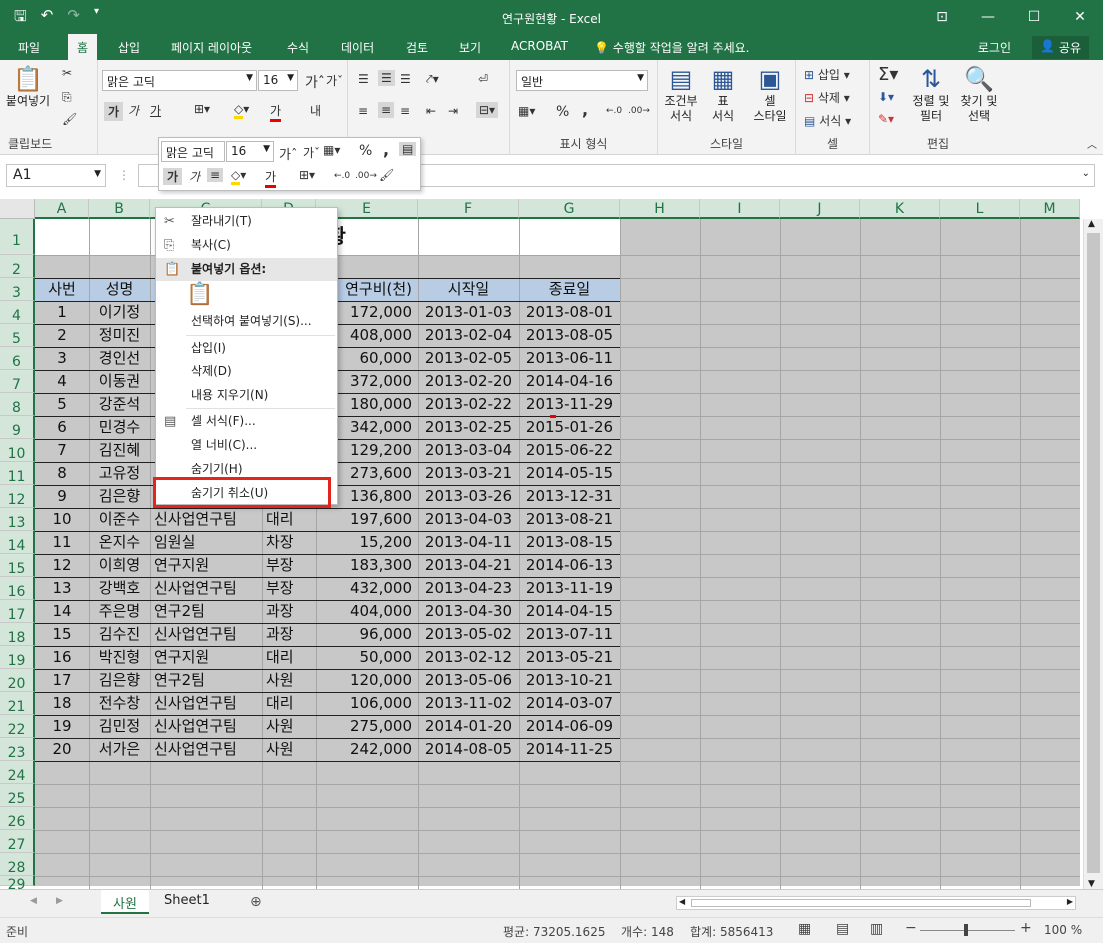  I want to click on table-cell: 사원, so click(289, 726).